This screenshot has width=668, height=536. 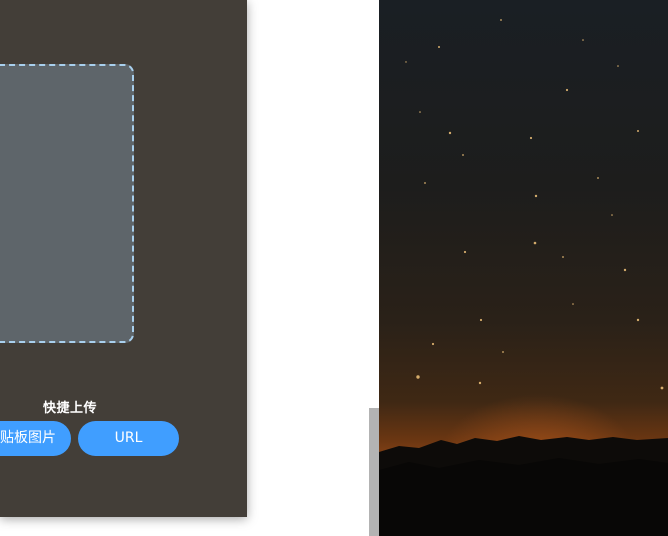 What do you see at coordinates (35, 438) in the screenshot?
I see `paste-clipboard-image-button: 粘贴板图片` at bounding box center [35, 438].